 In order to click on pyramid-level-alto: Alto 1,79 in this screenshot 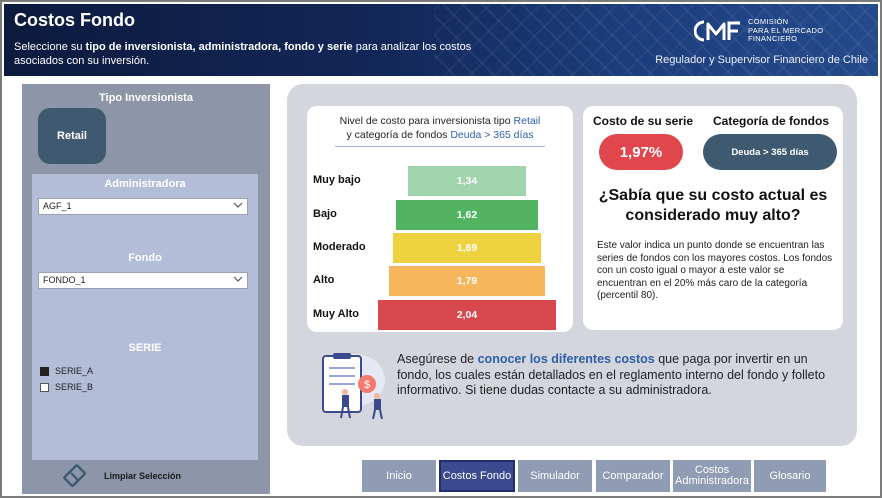, I will do `click(440, 281)`.